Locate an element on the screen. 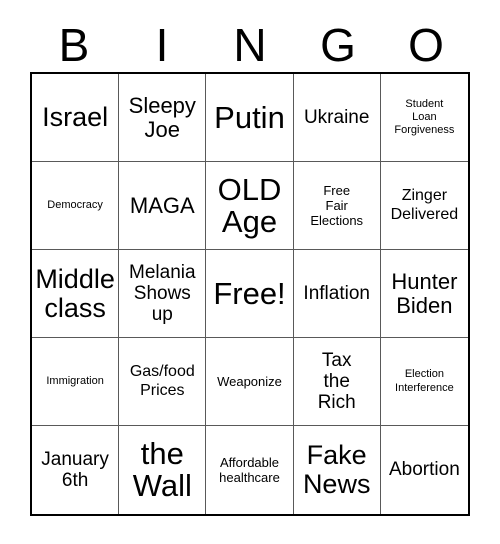 This screenshot has height=544, width=500. bingo-cell: Hunter Biden is located at coordinates (424, 294).